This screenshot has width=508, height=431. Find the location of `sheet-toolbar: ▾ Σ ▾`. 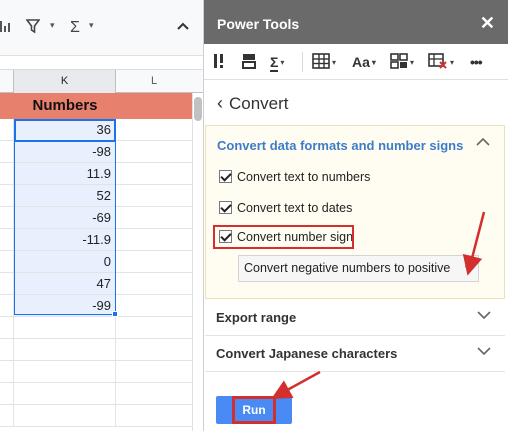

sheet-toolbar: ▾ Σ ▾ is located at coordinates (101, 28).